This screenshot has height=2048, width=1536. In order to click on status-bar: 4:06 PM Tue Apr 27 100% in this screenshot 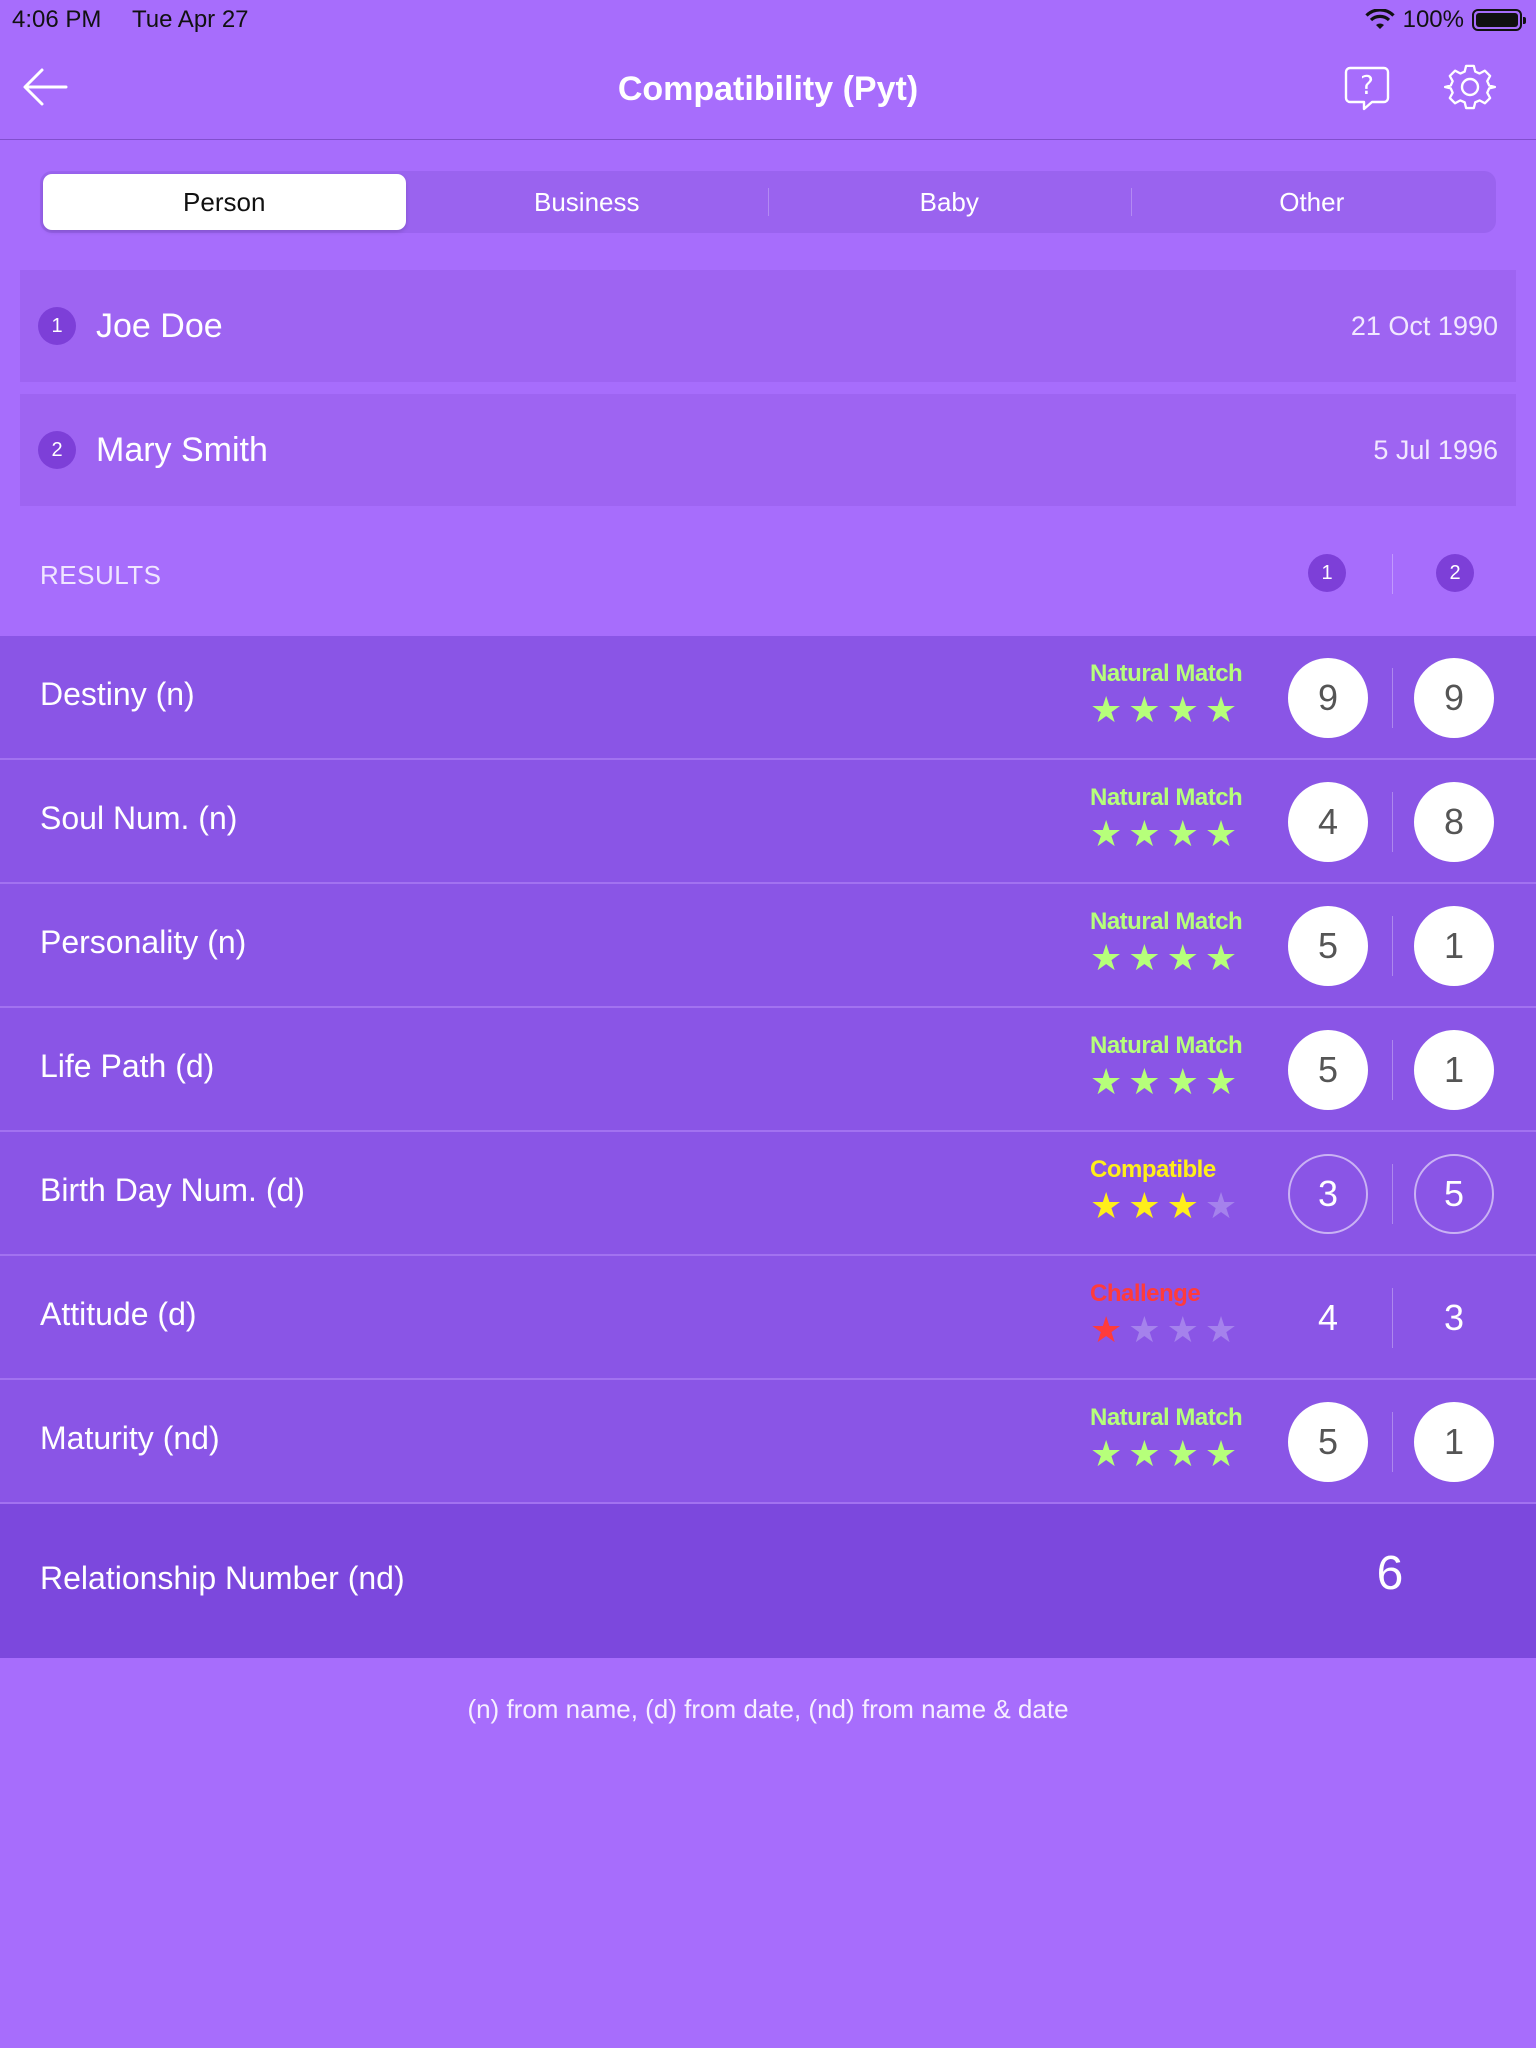, I will do `click(768, 20)`.